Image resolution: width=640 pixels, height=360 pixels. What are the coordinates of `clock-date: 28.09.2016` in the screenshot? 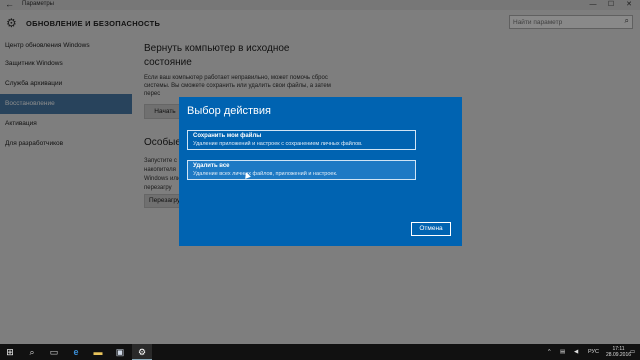 It's located at (619, 355).